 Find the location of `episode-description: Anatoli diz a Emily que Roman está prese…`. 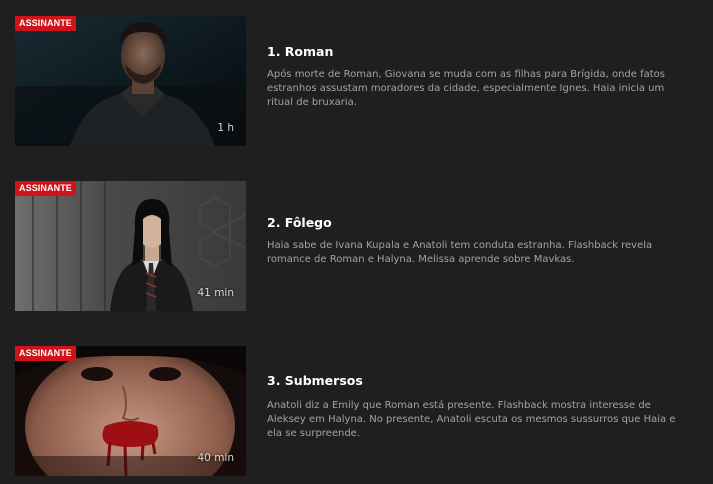

episode-description: Anatoli diz a Emily que Roman está prese… is located at coordinates (471, 419).